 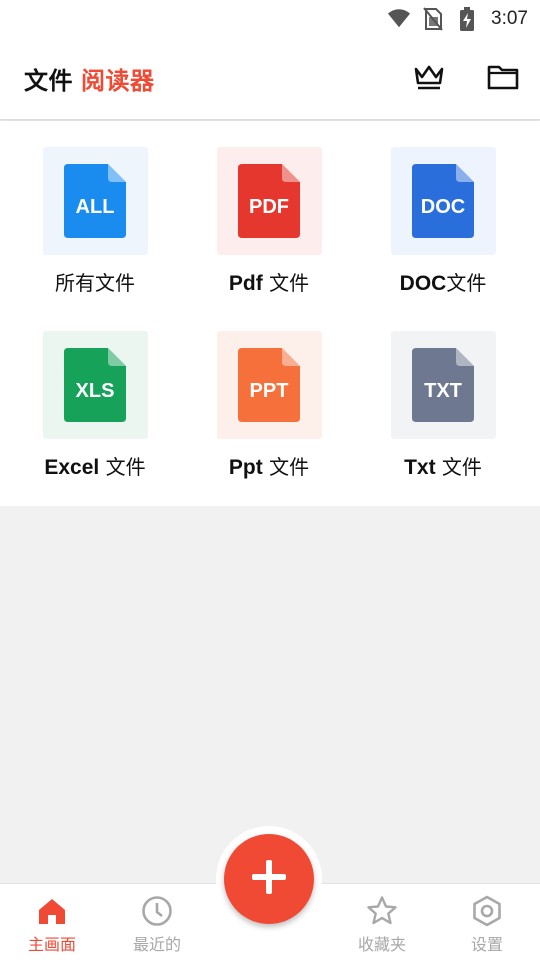 What do you see at coordinates (486, 944) in the screenshot?
I see `nav-label: 设置` at bounding box center [486, 944].